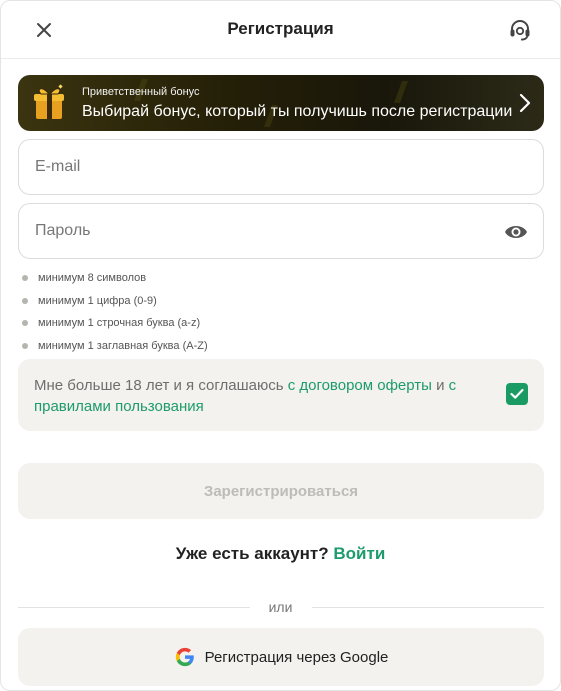  I want to click on google-icon, so click(184, 657).